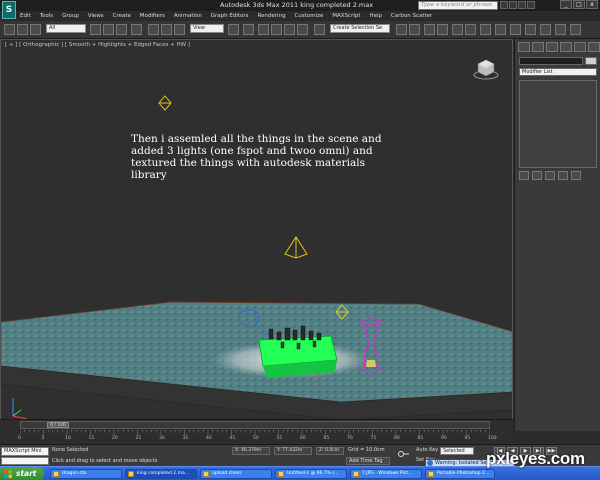  I want to click on add-time-tag-button: Add Time Tag, so click(368, 461).